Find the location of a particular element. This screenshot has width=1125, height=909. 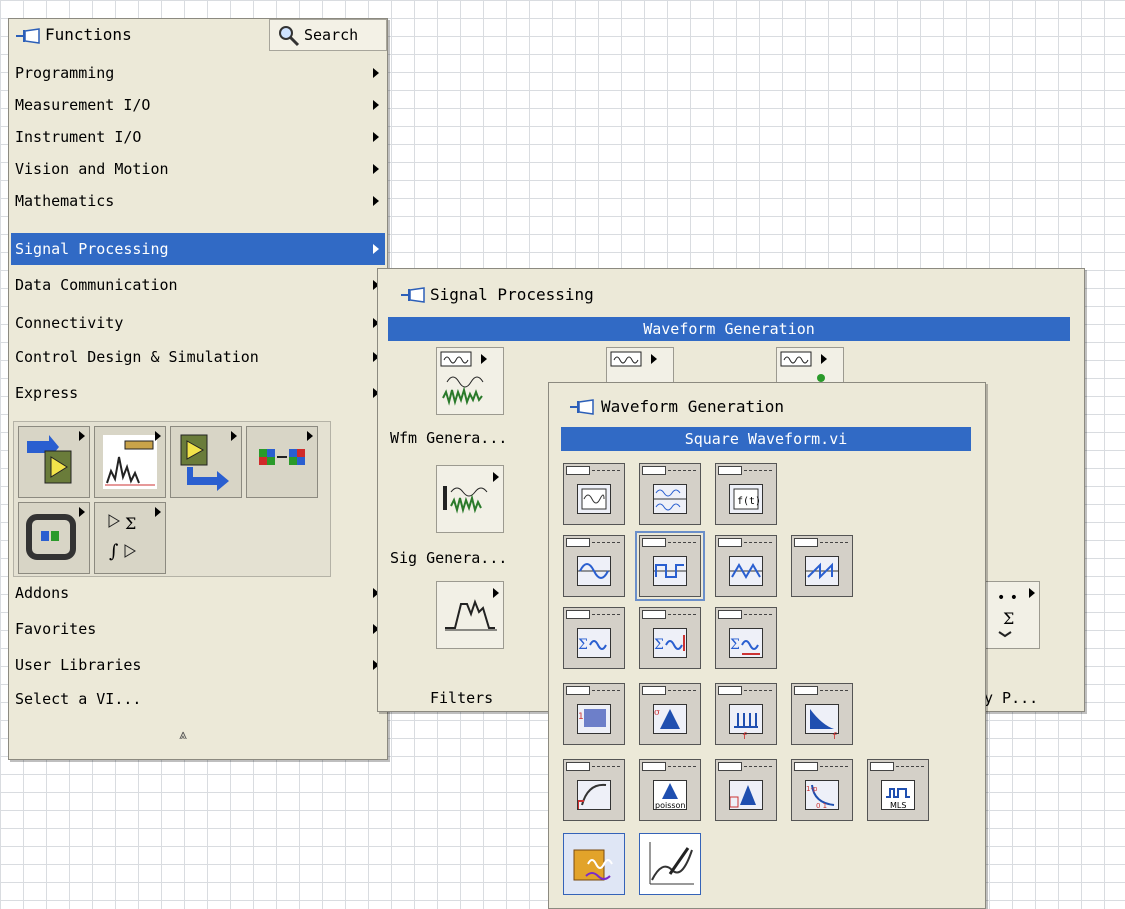

formula-text: f(t) is located at coordinates (749, 501).